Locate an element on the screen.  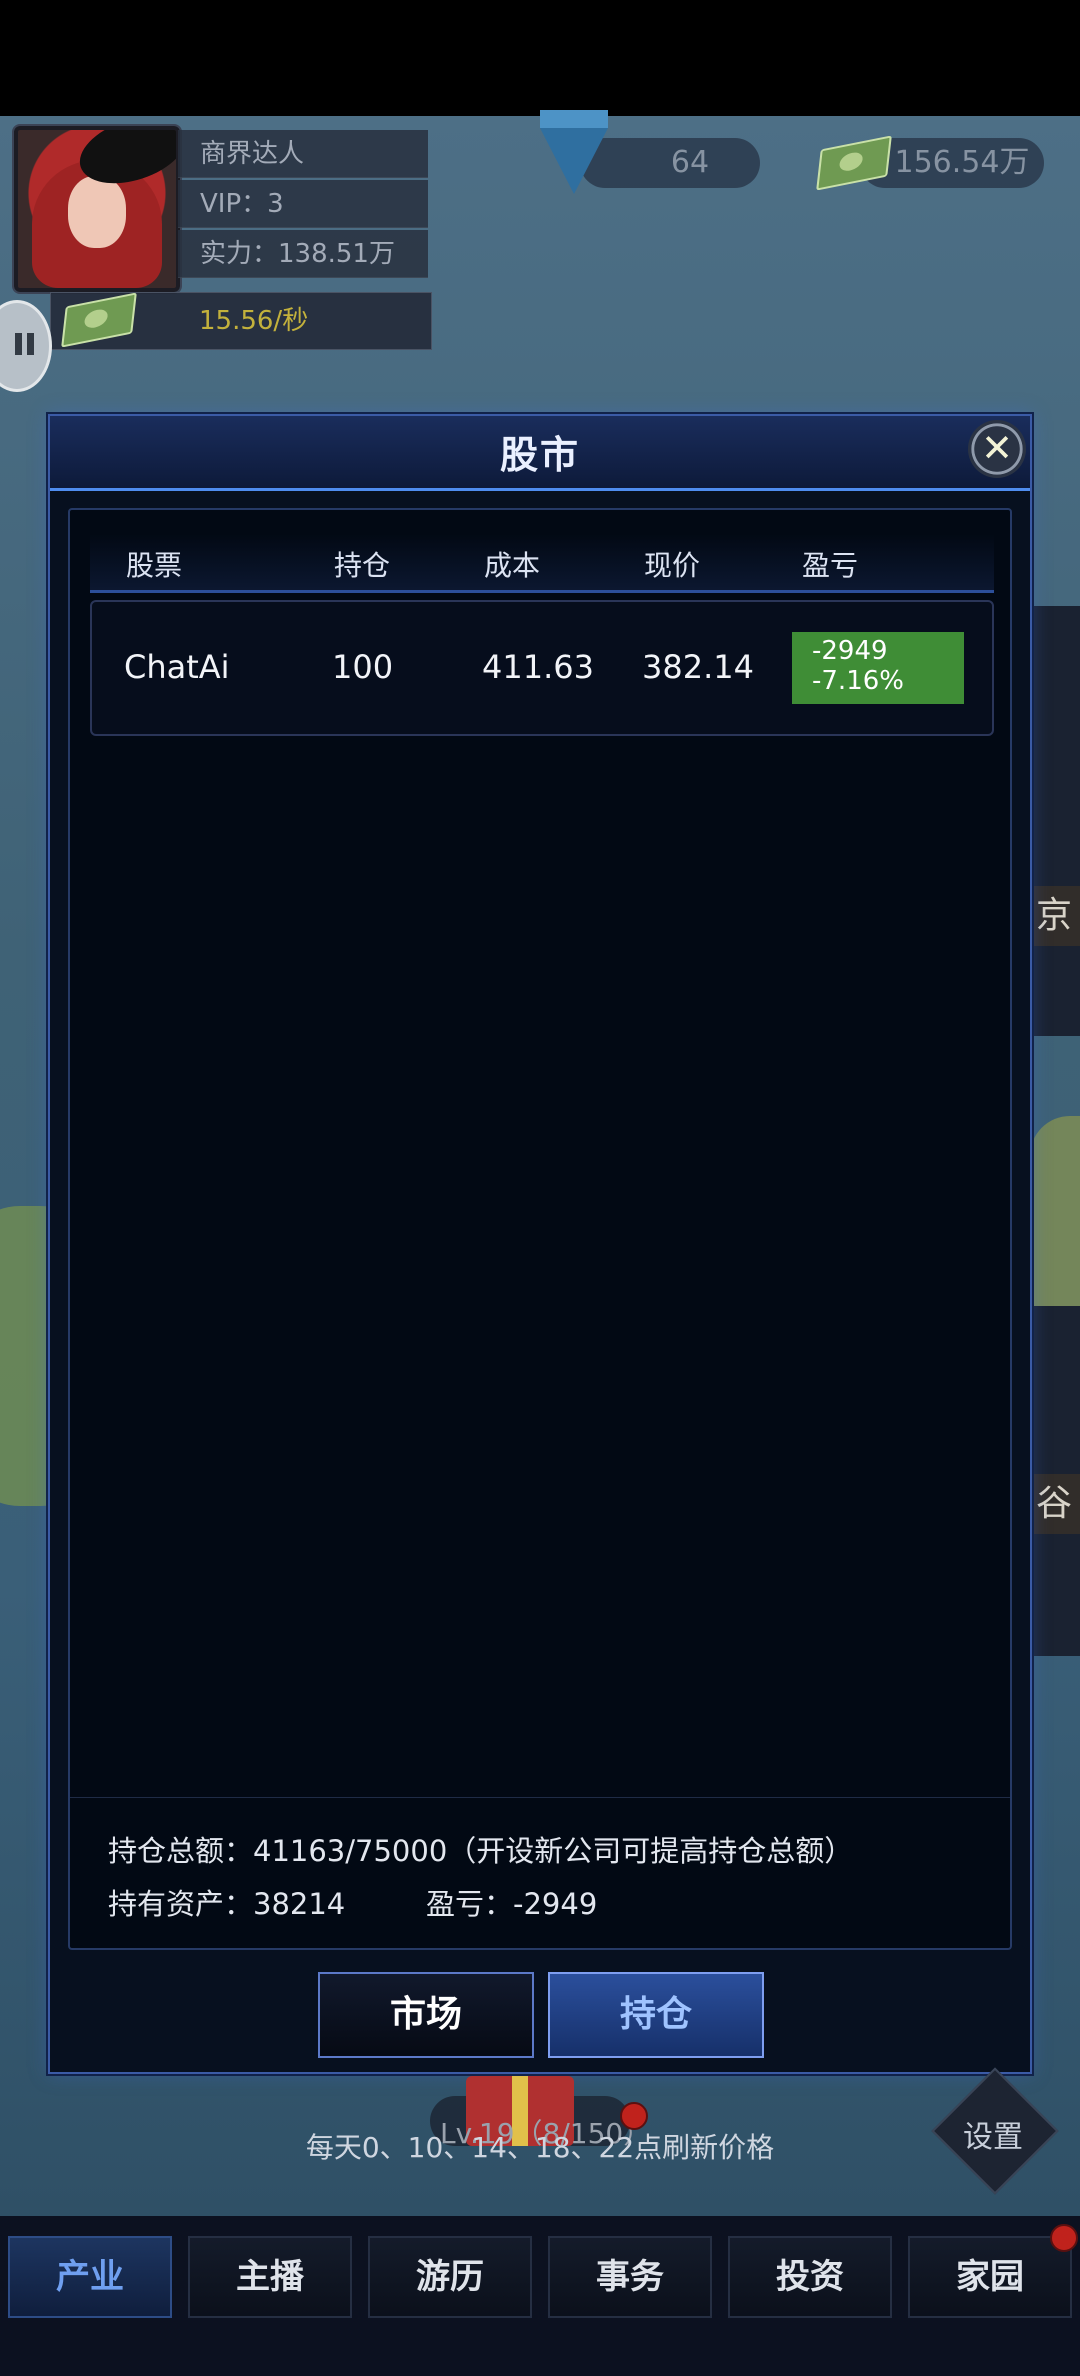
nav-invest: 投资 is located at coordinates (810, 2277).